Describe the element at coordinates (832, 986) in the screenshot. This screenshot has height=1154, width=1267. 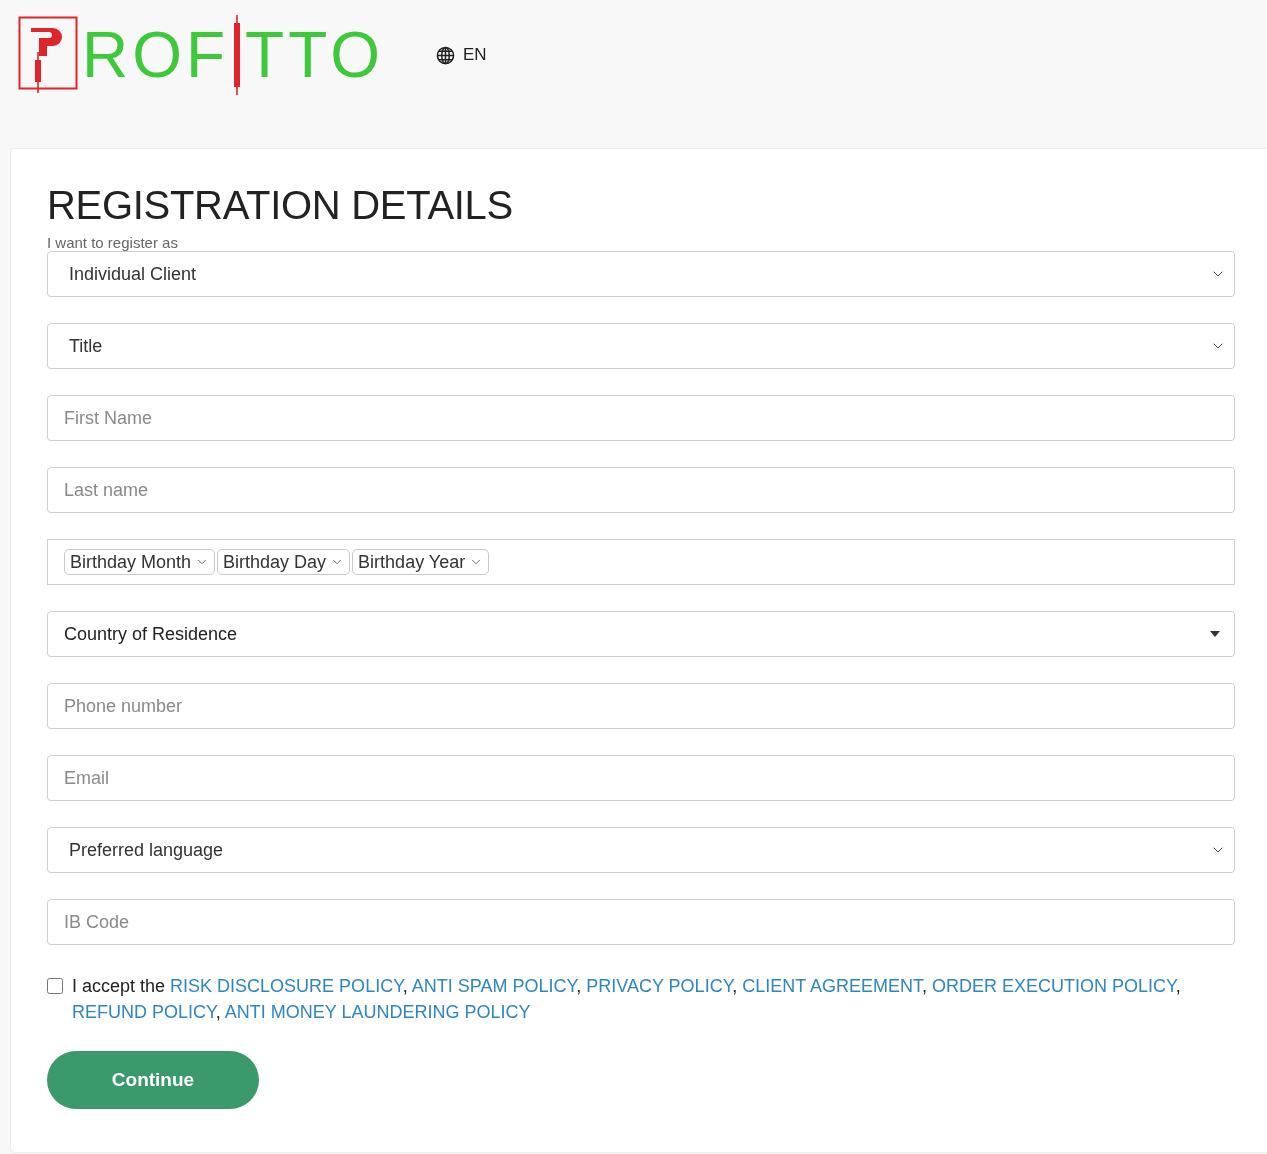
I see `policy-link: CLIENT AGREEMENT` at that location.